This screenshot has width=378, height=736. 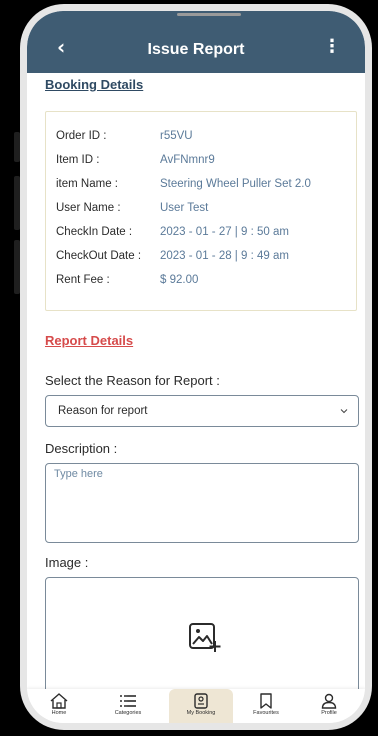 What do you see at coordinates (87, 184) in the screenshot?
I see `detail-key: item Name :` at bounding box center [87, 184].